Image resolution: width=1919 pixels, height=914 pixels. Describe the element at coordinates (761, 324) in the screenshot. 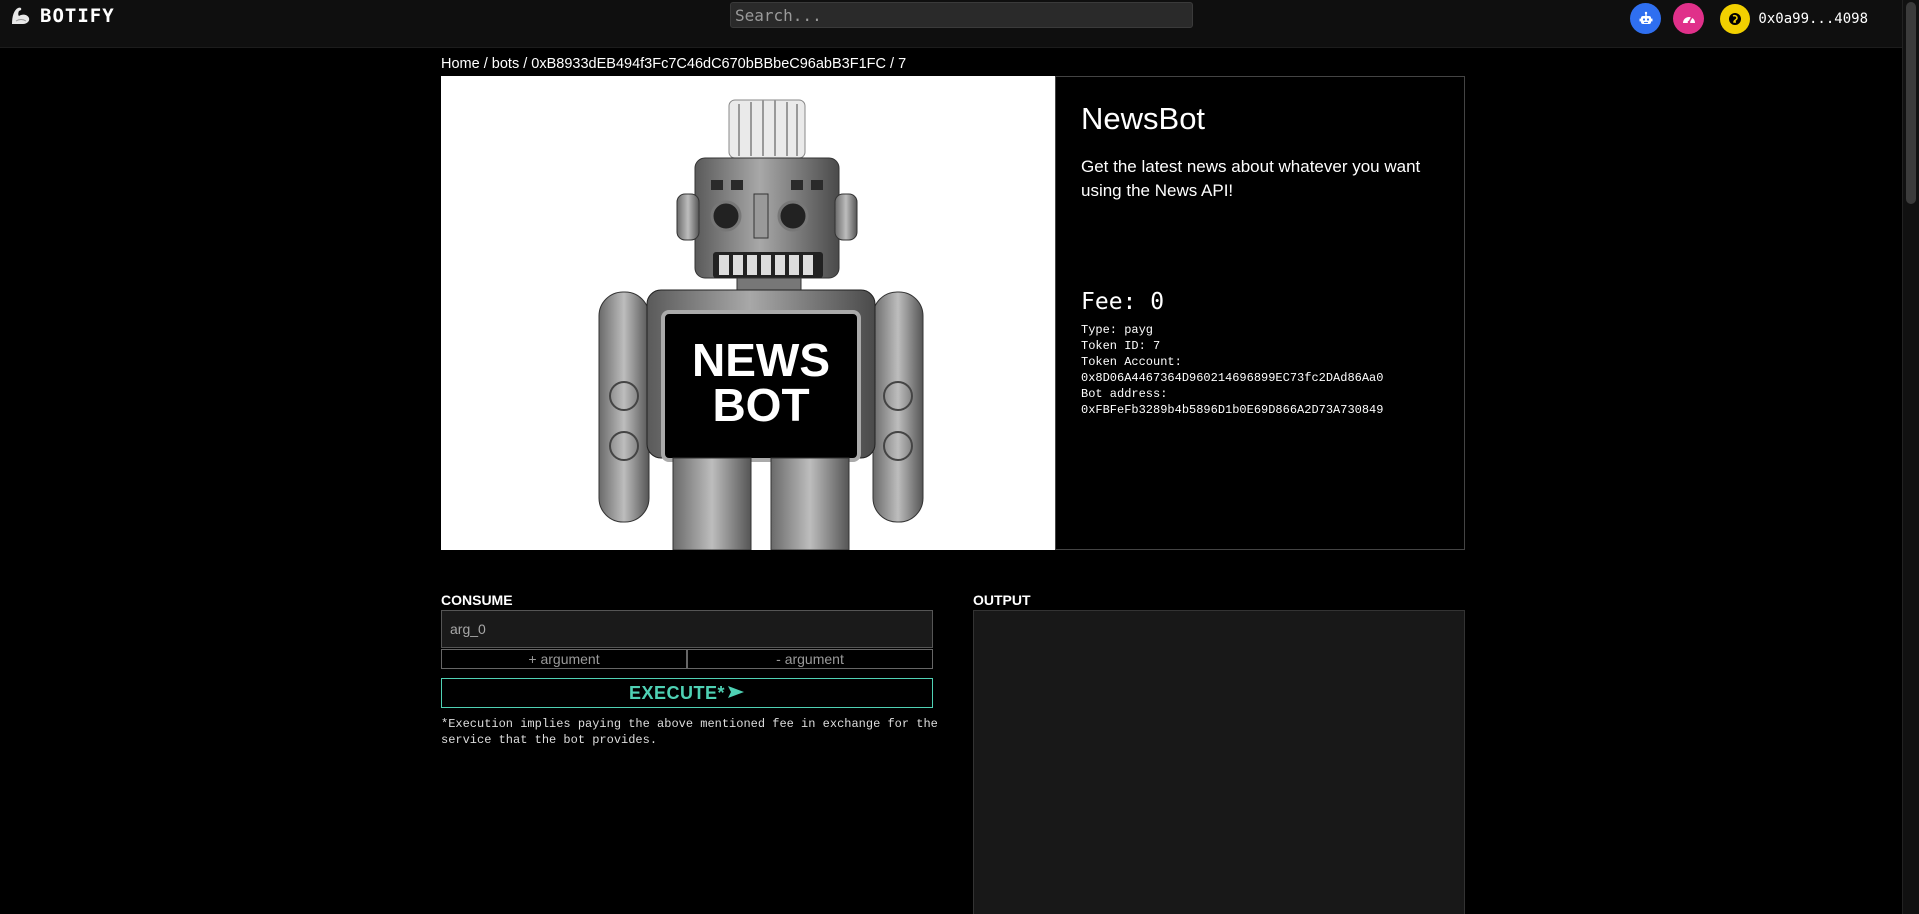

I see `robot-illustration: NEWS BOT` at that location.